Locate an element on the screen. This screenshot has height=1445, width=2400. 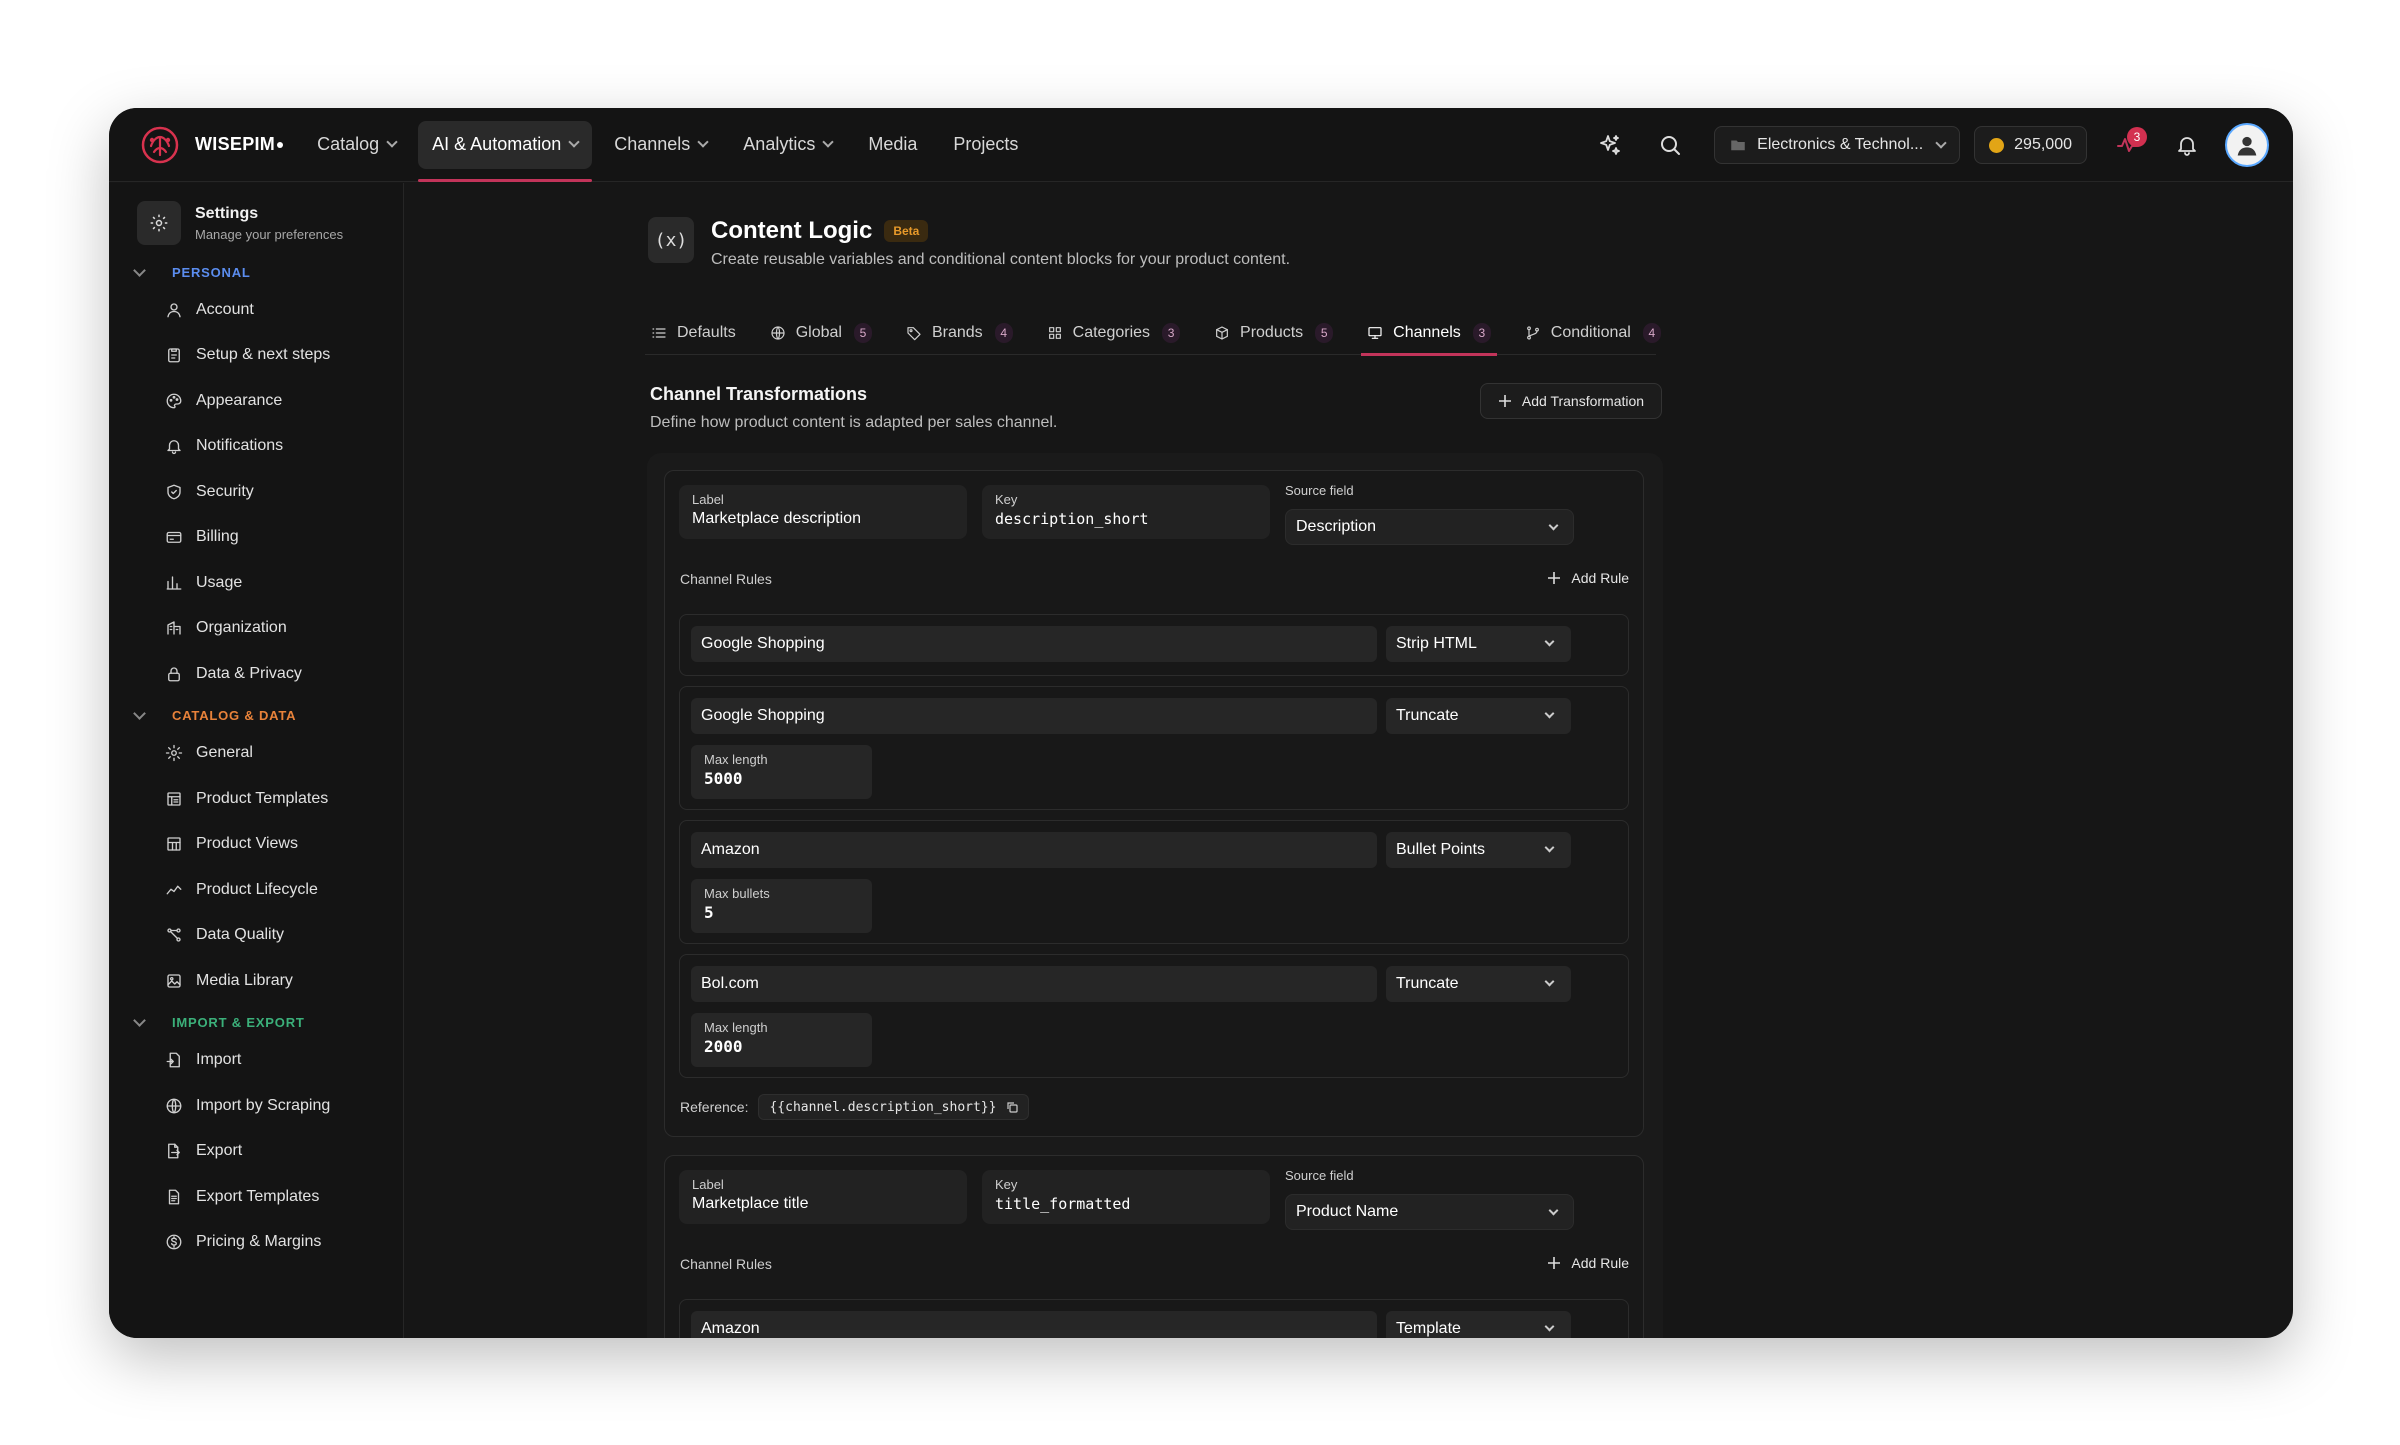
notifications-button is located at coordinates (2187, 145).